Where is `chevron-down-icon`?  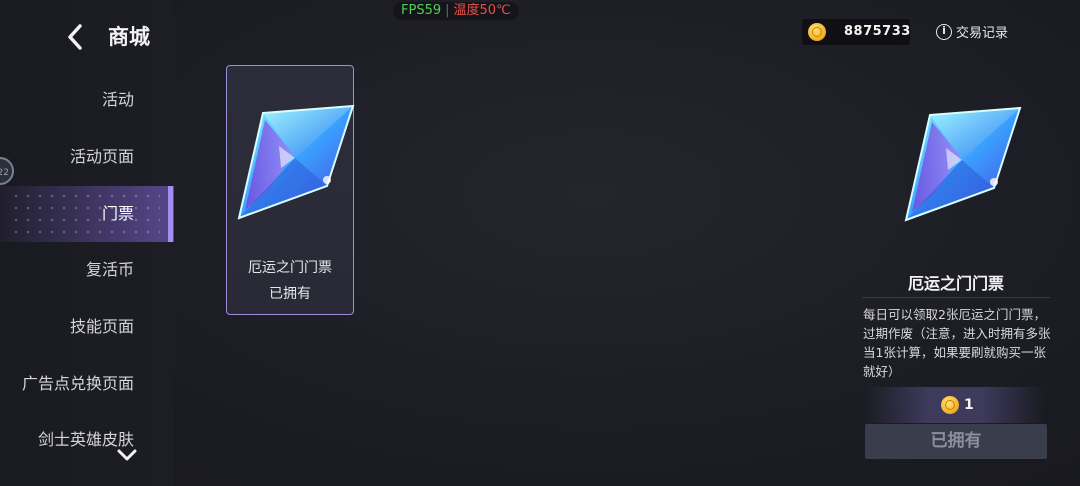
chevron-down-icon is located at coordinates (127, 455).